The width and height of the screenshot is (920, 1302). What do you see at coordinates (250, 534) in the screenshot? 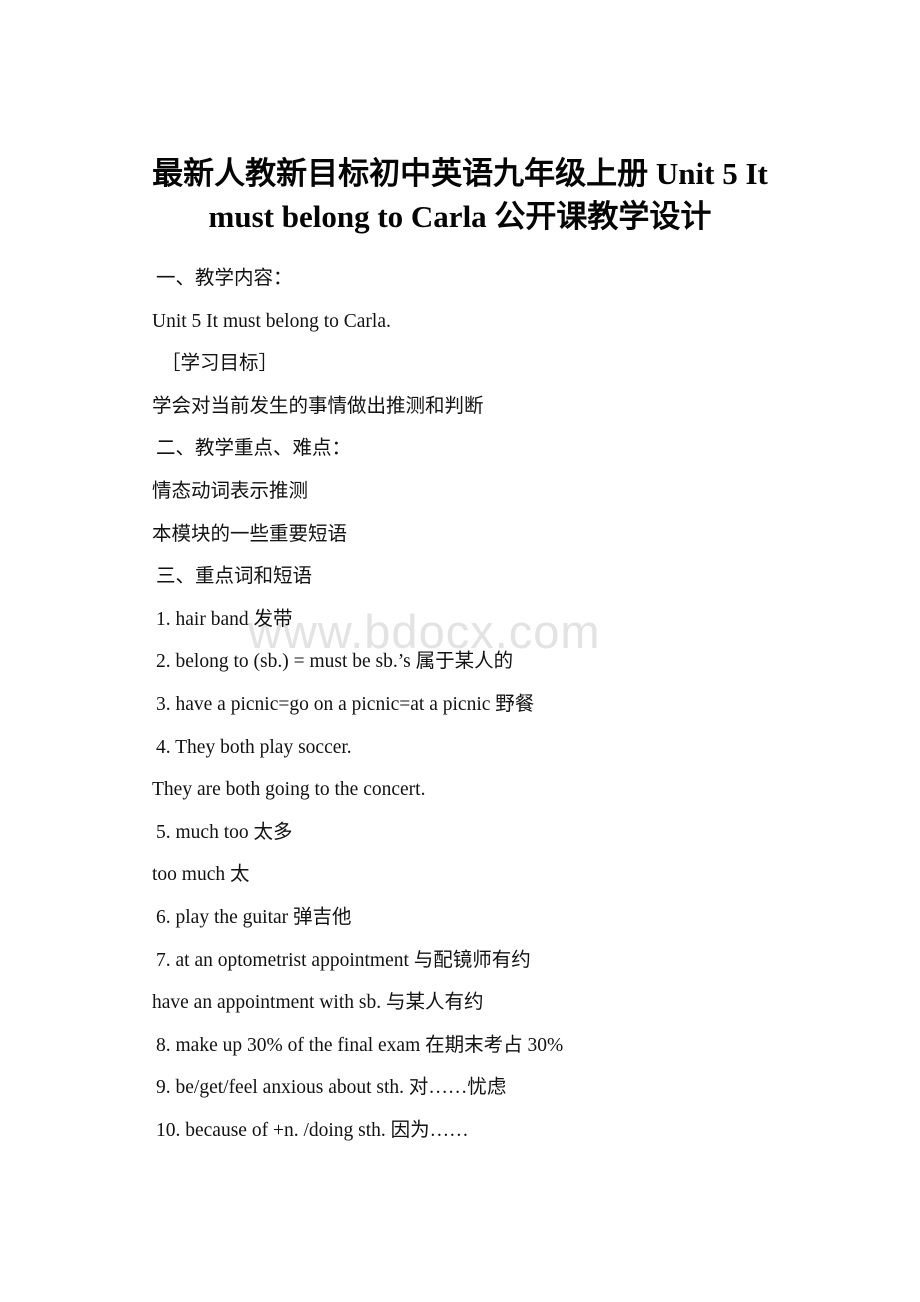
I see `key-point-2: 本模块的一些重要短语` at bounding box center [250, 534].